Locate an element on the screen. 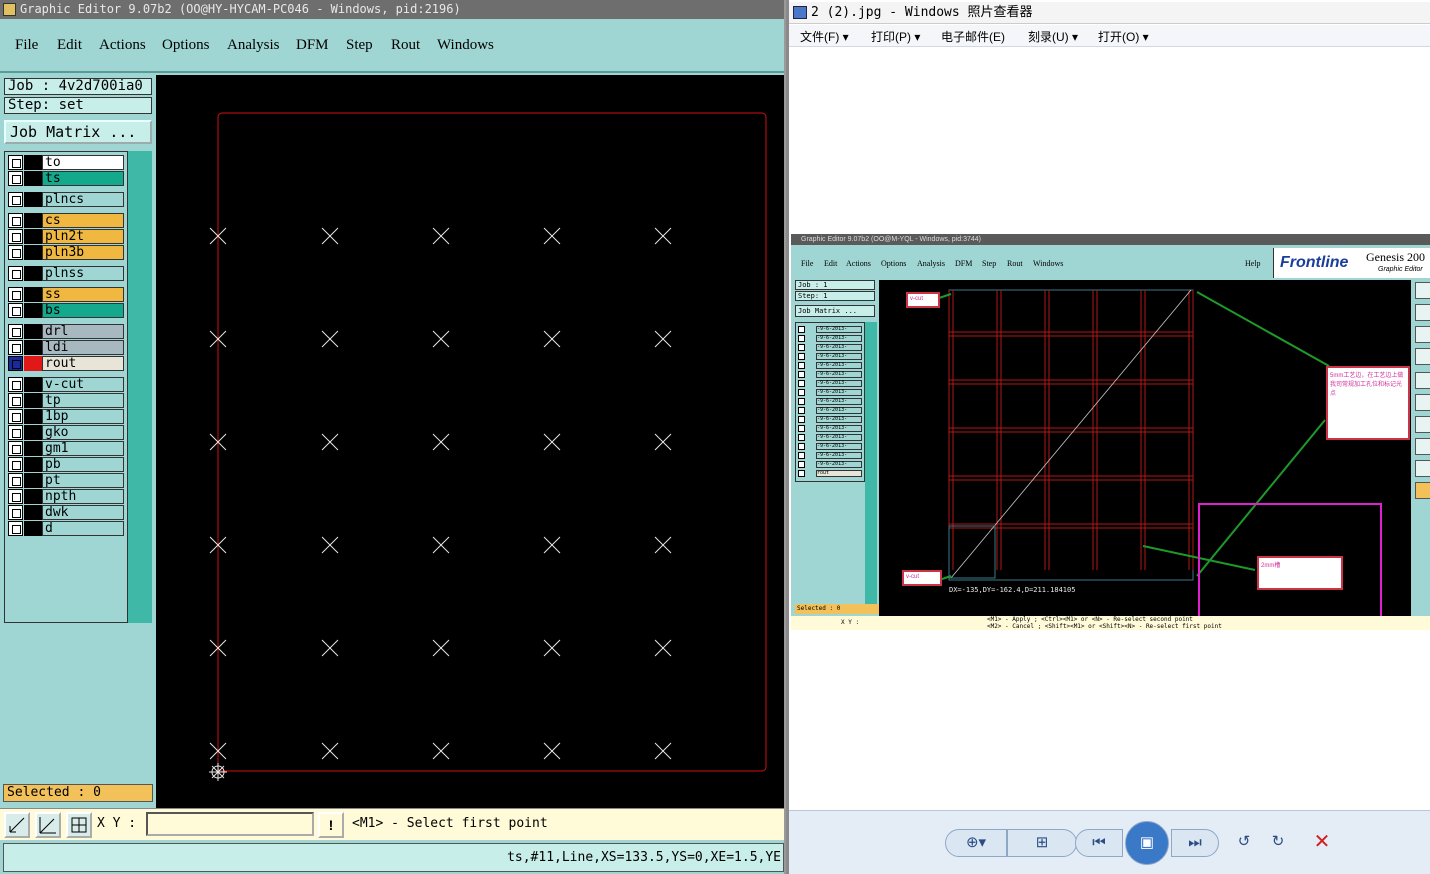  inner-layer-row: rout is located at coordinates (830, 473).